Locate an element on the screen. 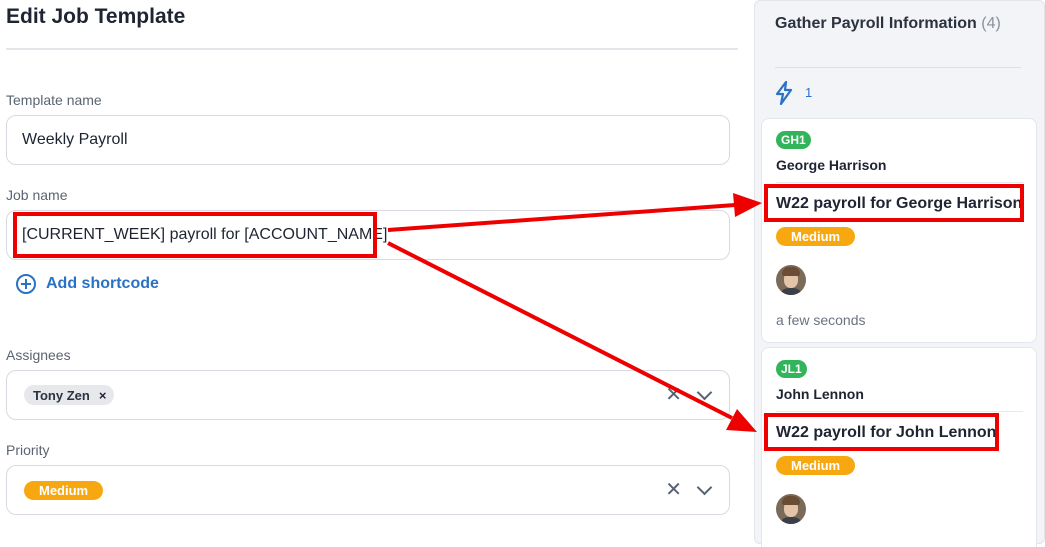 Image resolution: width=1045 pixels, height=547 pixels. assignees-label: Assignees is located at coordinates (38, 355).